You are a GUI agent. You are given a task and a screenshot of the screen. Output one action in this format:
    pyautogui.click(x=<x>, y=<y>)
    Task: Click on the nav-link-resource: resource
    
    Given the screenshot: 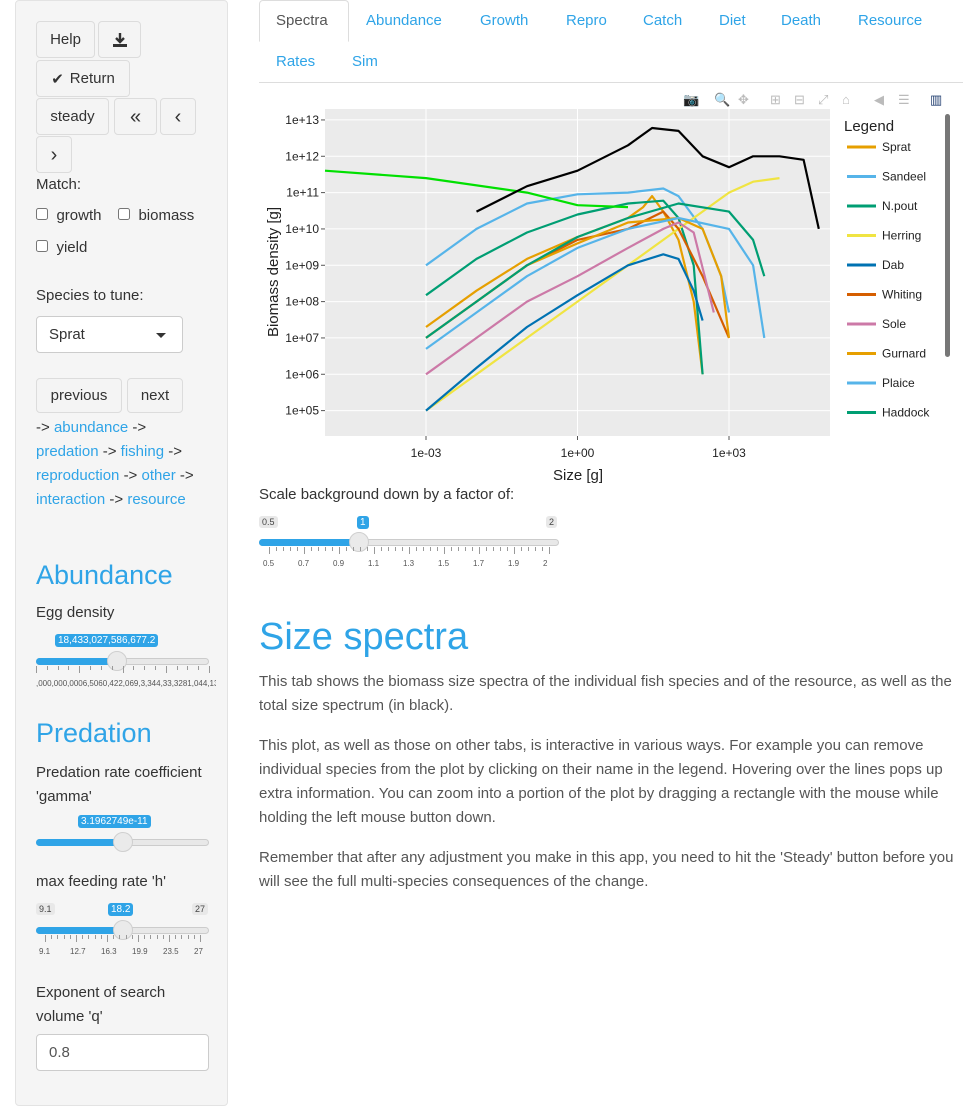 What is the action you would take?
    pyautogui.click(x=156, y=499)
    